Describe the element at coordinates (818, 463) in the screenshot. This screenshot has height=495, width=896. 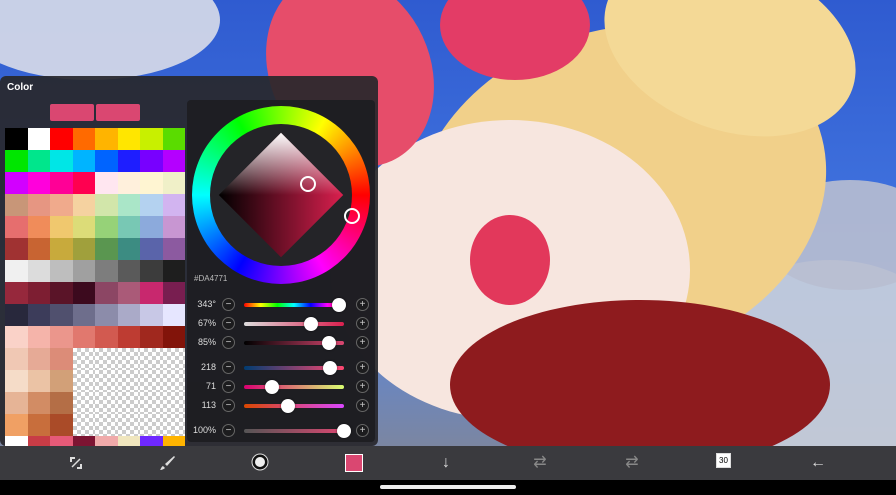
I see `back-icon: ←` at that location.